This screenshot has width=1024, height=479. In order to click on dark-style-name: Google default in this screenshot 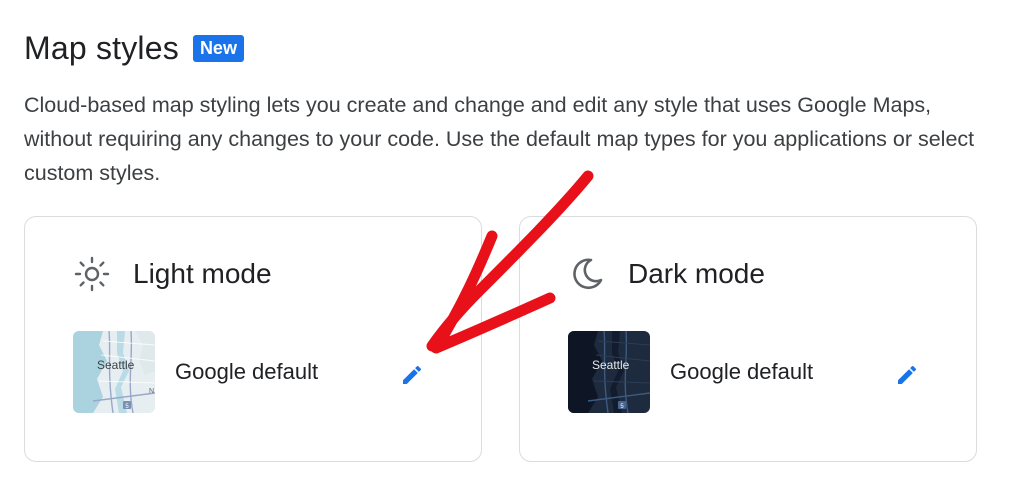, I will do `click(742, 371)`.